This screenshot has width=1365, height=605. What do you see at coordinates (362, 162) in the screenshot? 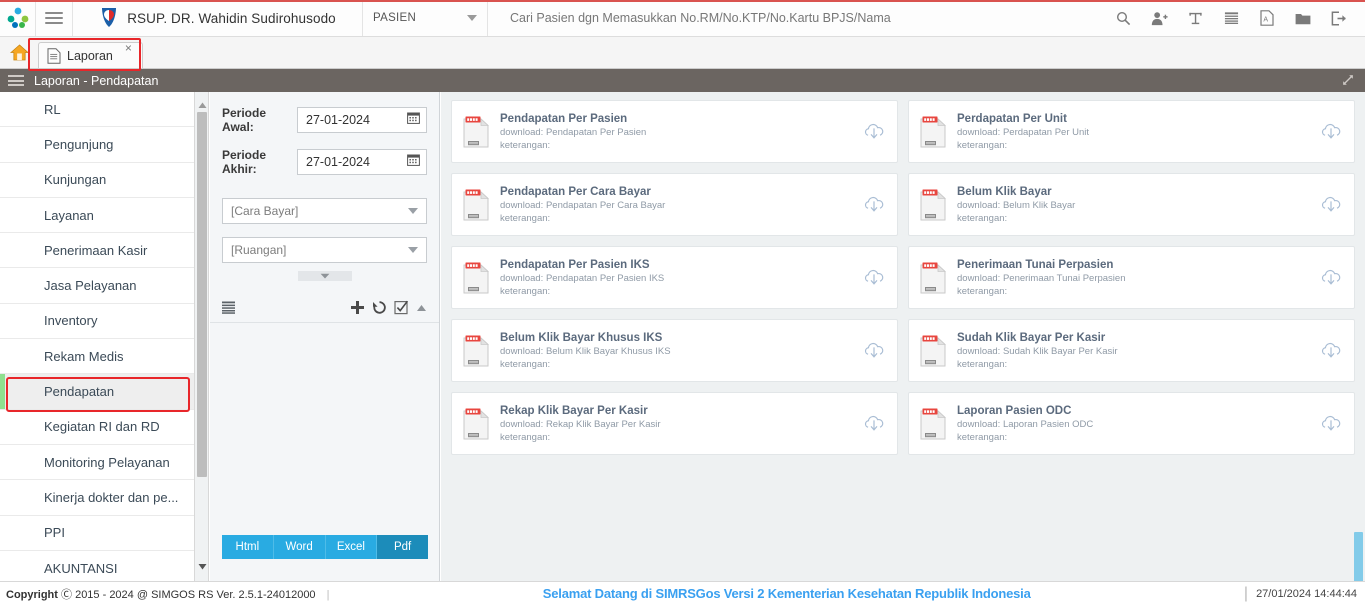
I see `period-end-input: 27-01-2024` at bounding box center [362, 162].